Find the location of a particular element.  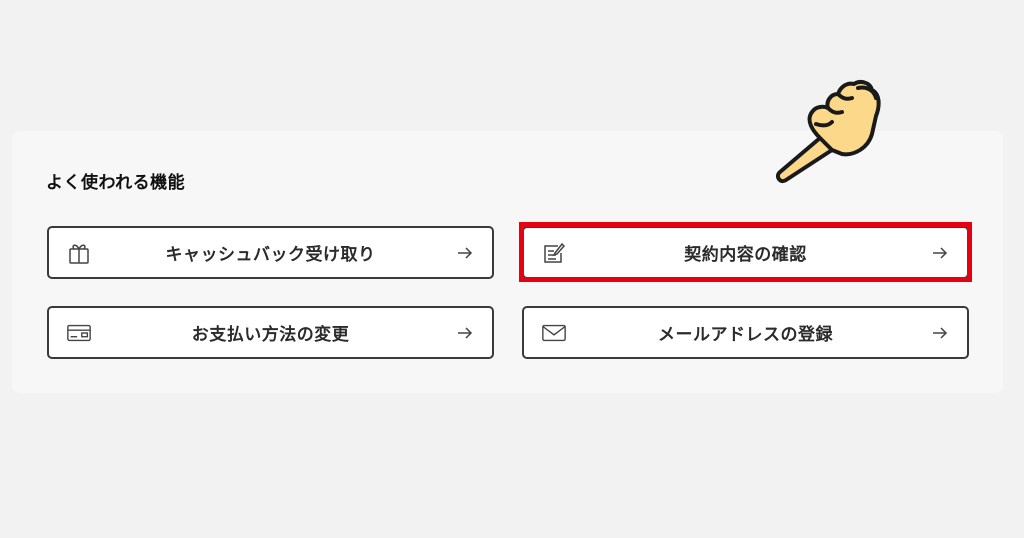

mail-icon is located at coordinates (554, 333).